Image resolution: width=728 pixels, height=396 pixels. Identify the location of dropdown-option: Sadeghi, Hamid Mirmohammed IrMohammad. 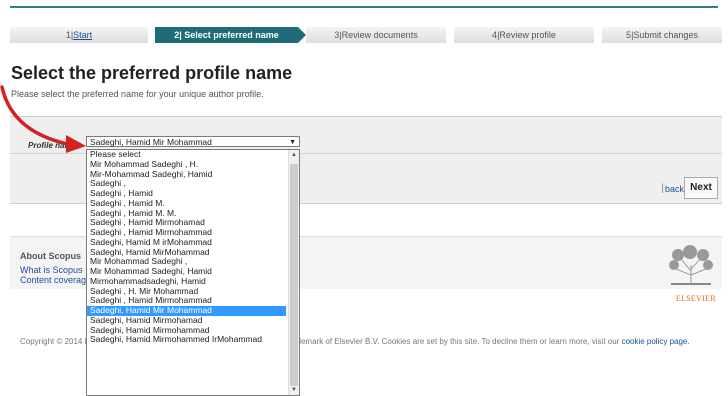
(186, 340).